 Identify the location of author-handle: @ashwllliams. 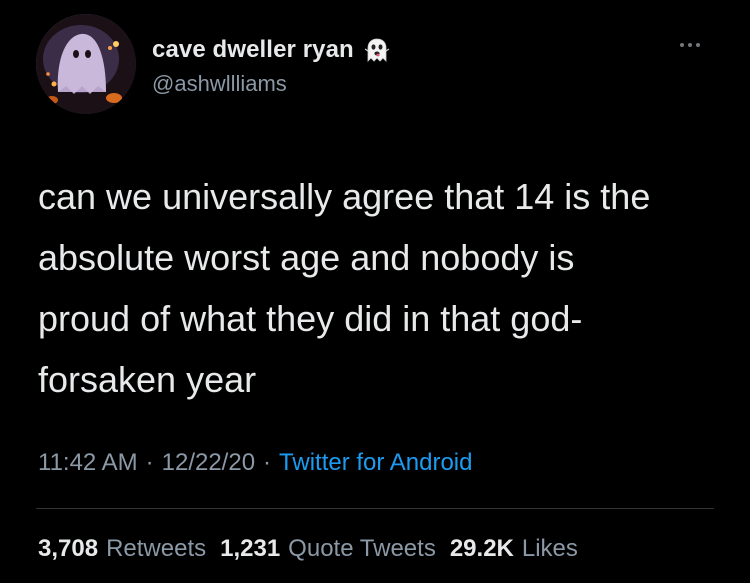
(219, 84).